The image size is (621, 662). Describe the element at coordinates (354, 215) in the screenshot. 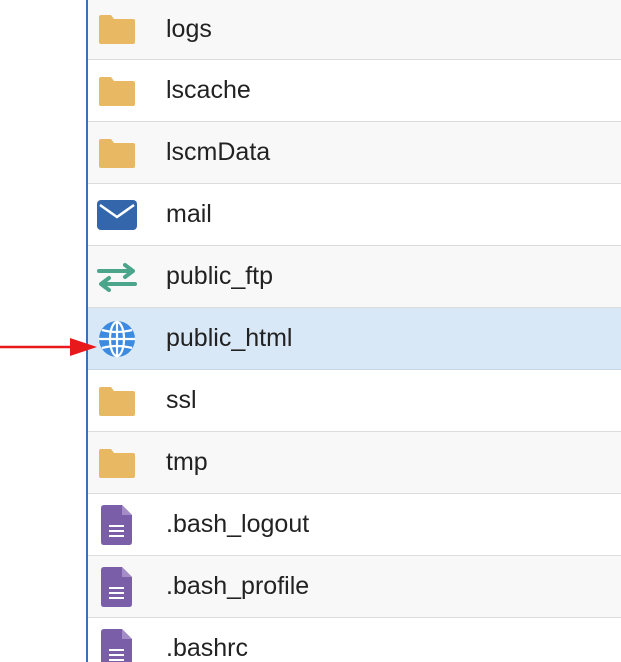

I see `file-row-mail: mail` at that location.